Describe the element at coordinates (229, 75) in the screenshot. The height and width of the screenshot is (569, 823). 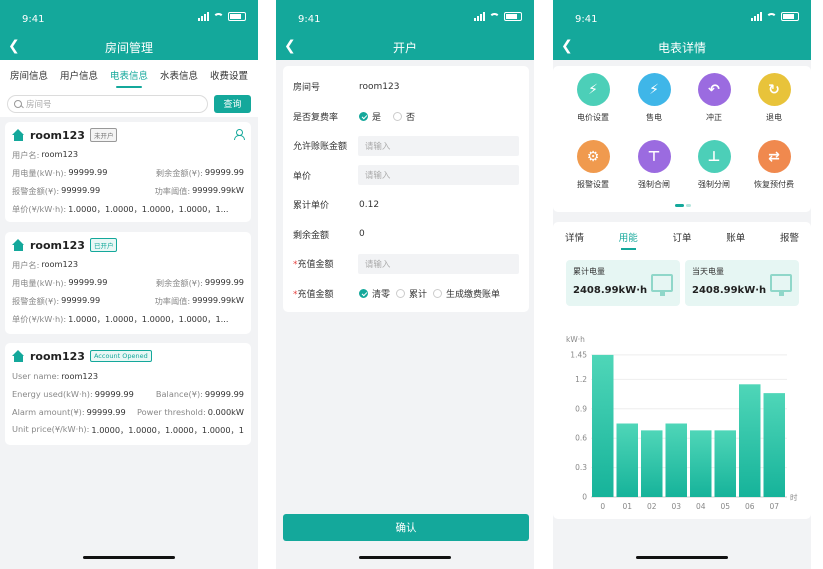
I see `tab-fee-settings: 收费设置` at that location.